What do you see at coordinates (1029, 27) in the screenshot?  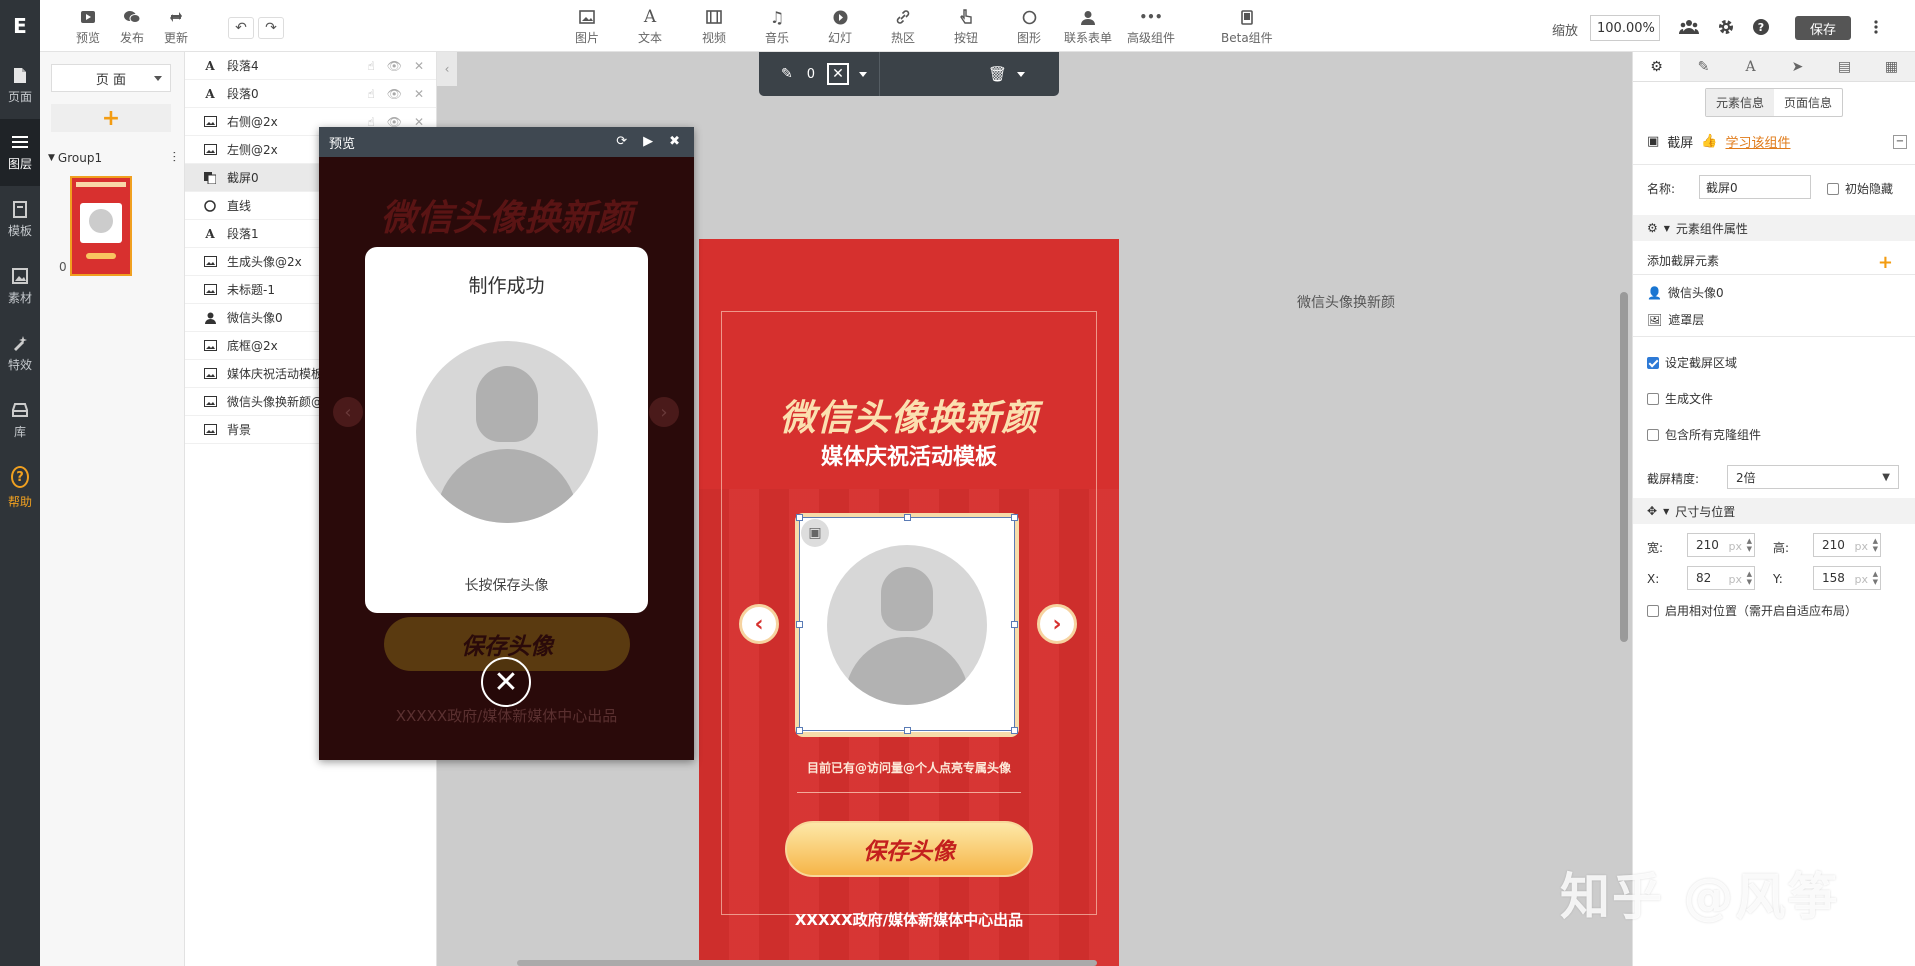 I see `tool-shape: 图形` at bounding box center [1029, 27].